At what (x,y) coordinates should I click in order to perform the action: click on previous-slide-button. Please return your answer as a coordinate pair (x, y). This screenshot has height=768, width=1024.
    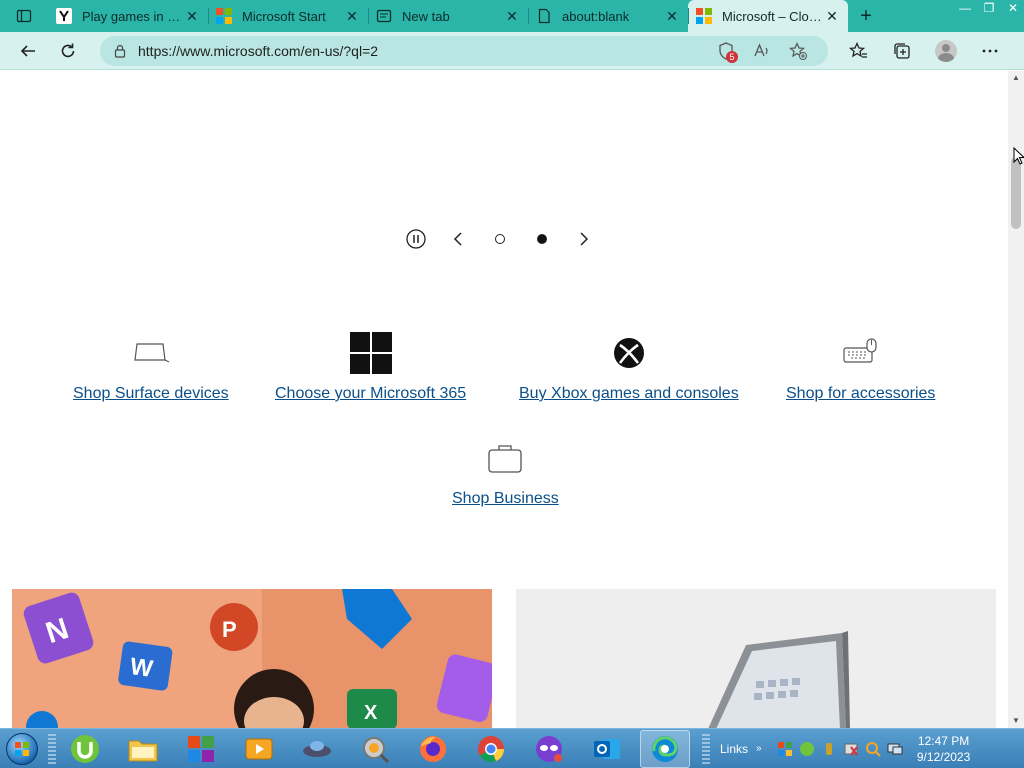
    Looking at the image, I should click on (458, 239).